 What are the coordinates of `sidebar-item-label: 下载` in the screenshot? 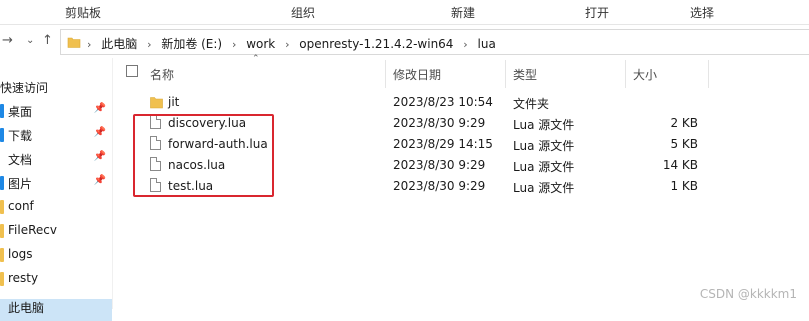 It's located at (20, 136).